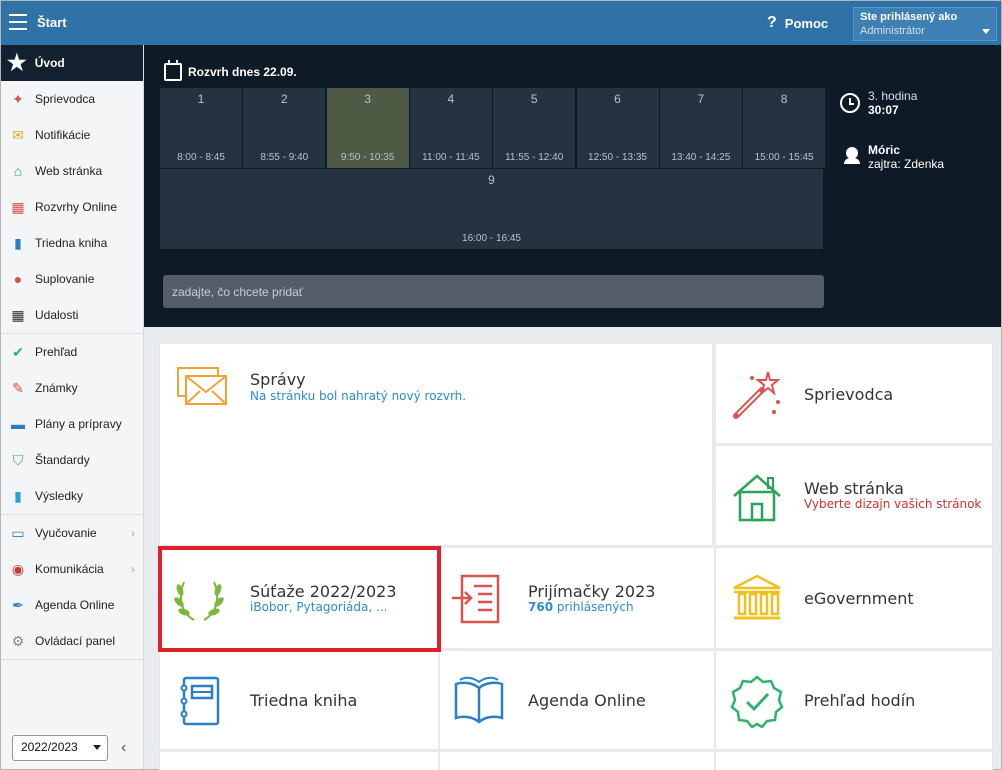 The image size is (1002, 770). What do you see at coordinates (49, 63) in the screenshot?
I see `sidebar-item-label: Úvod` at bounding box center [49, 63].